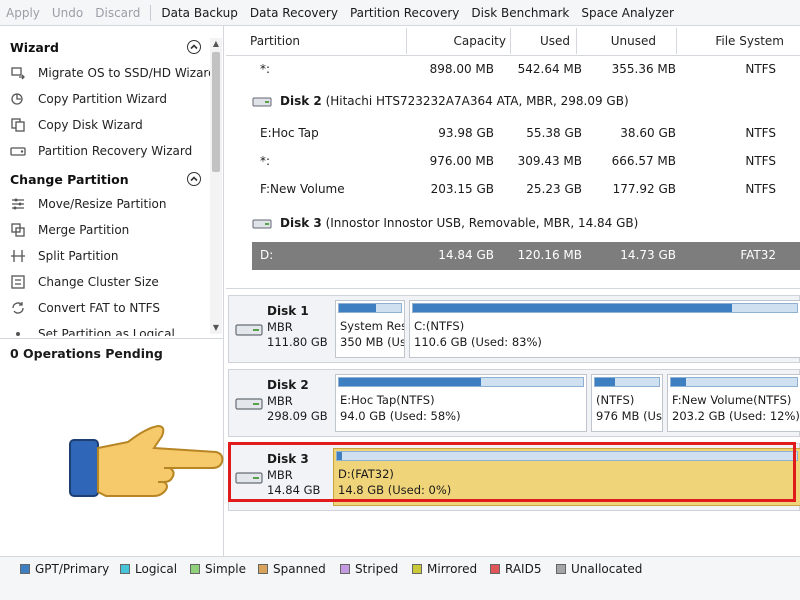 This screenshot has width=800, height=600. I want to click on sidebar-item-split: Split Partition, so click(64, 256).